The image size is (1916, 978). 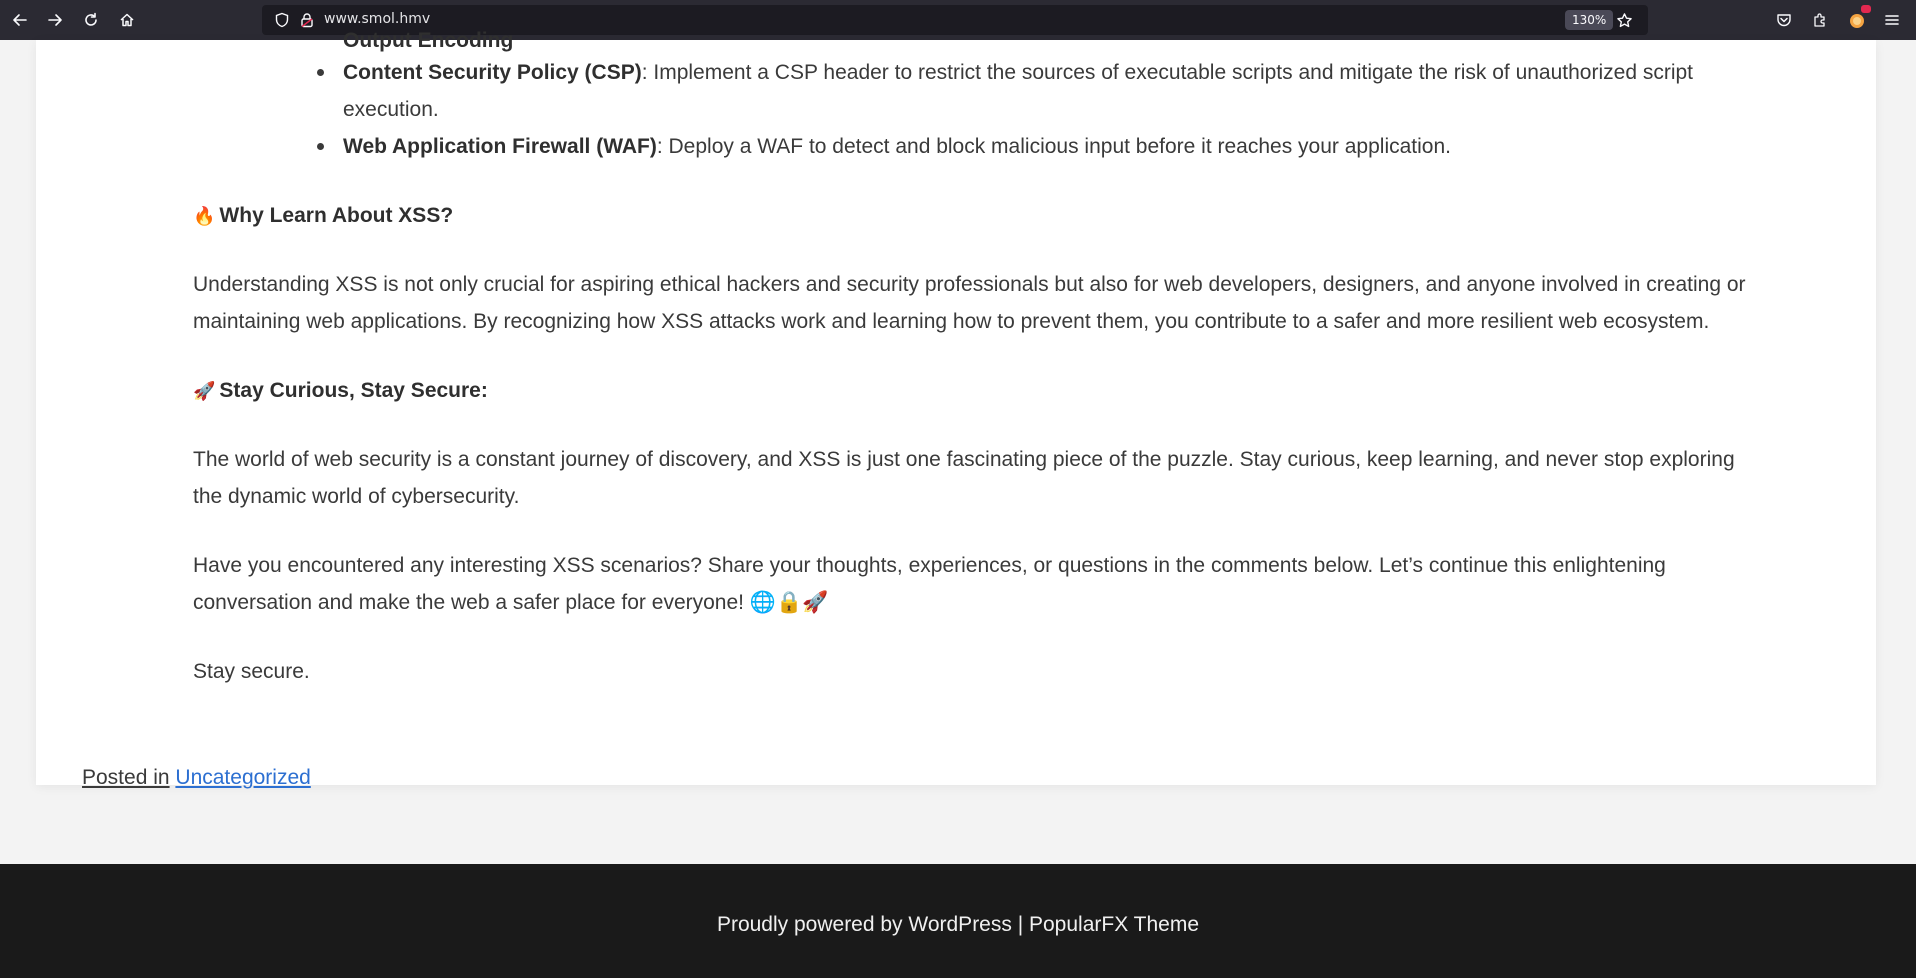 What do you see at coordinates (340, 390) in the screenshot?
I see `section-heading-stay-curious: 🚀 Stay Curious, Stay Secure:` at bounding box center [340, 390].